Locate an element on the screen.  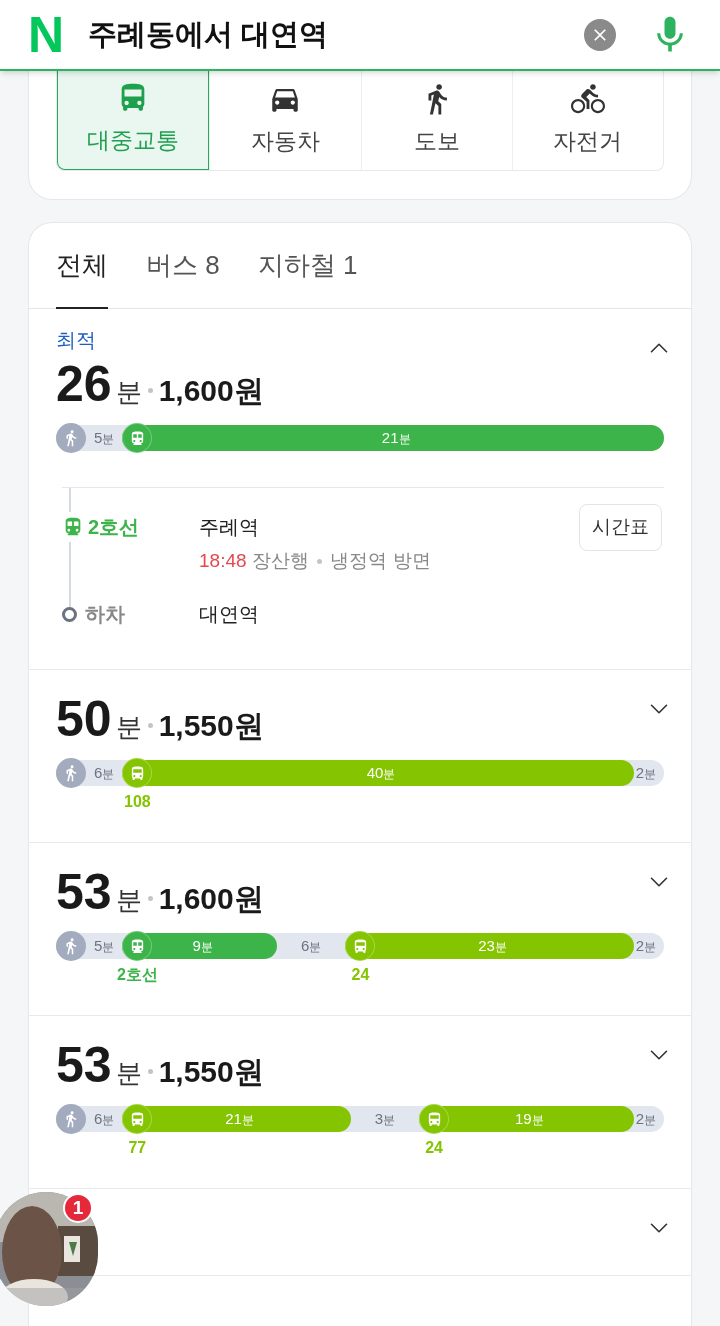
timetable-button: 시간표 is located at coordinates (620, 527).